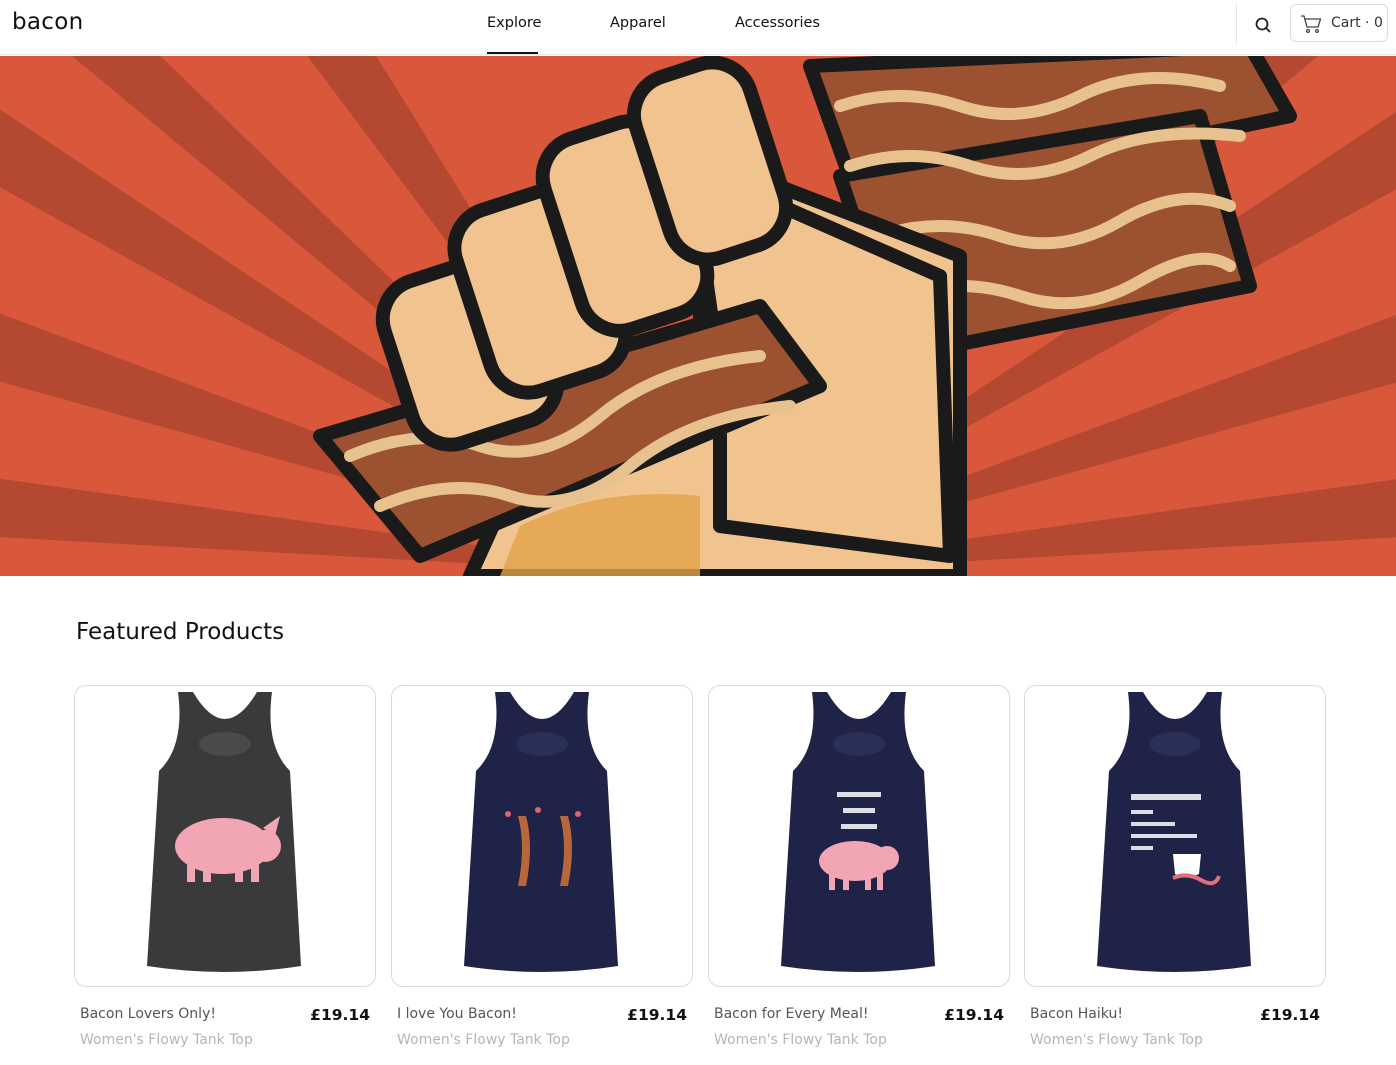 This screenshot has width=1396, height=1065. I want to click on cart-icon, so click(1311, 24).